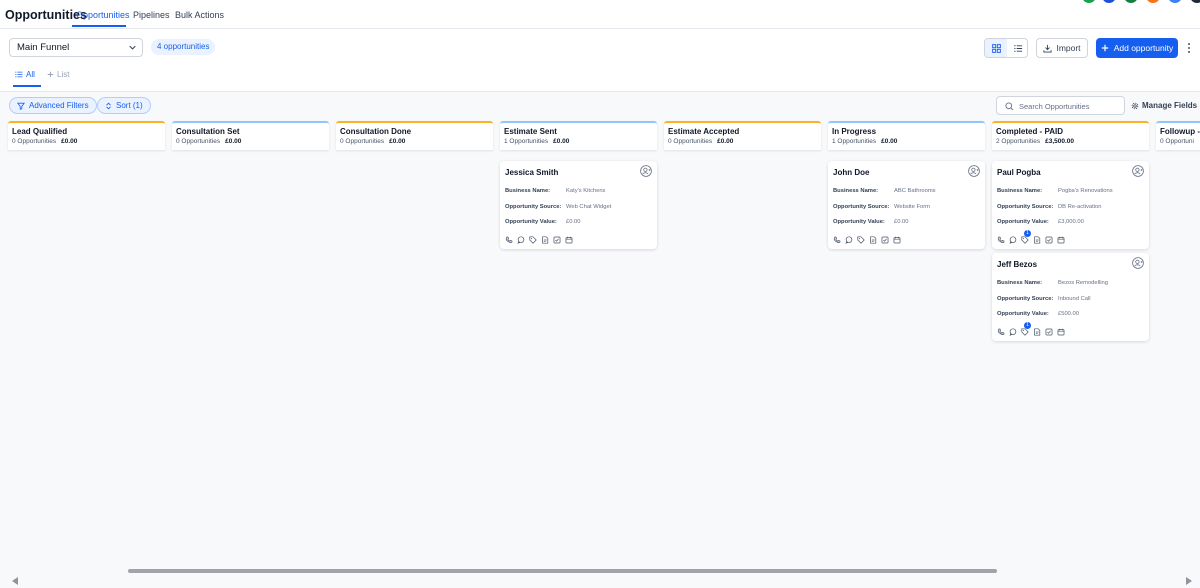  I want to click on contact-name: Jeff Bezos, so click(1017, 264).